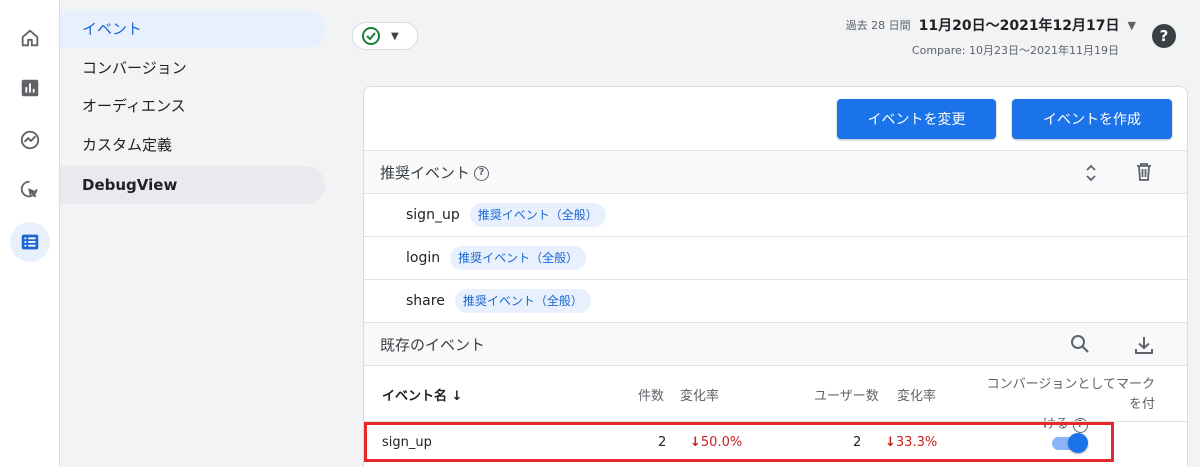  What do you see at coordinates (192, 106) in the screenshot?
I see `subnav-item-audiences: オーディエンス` at bounding box center [192, 106].